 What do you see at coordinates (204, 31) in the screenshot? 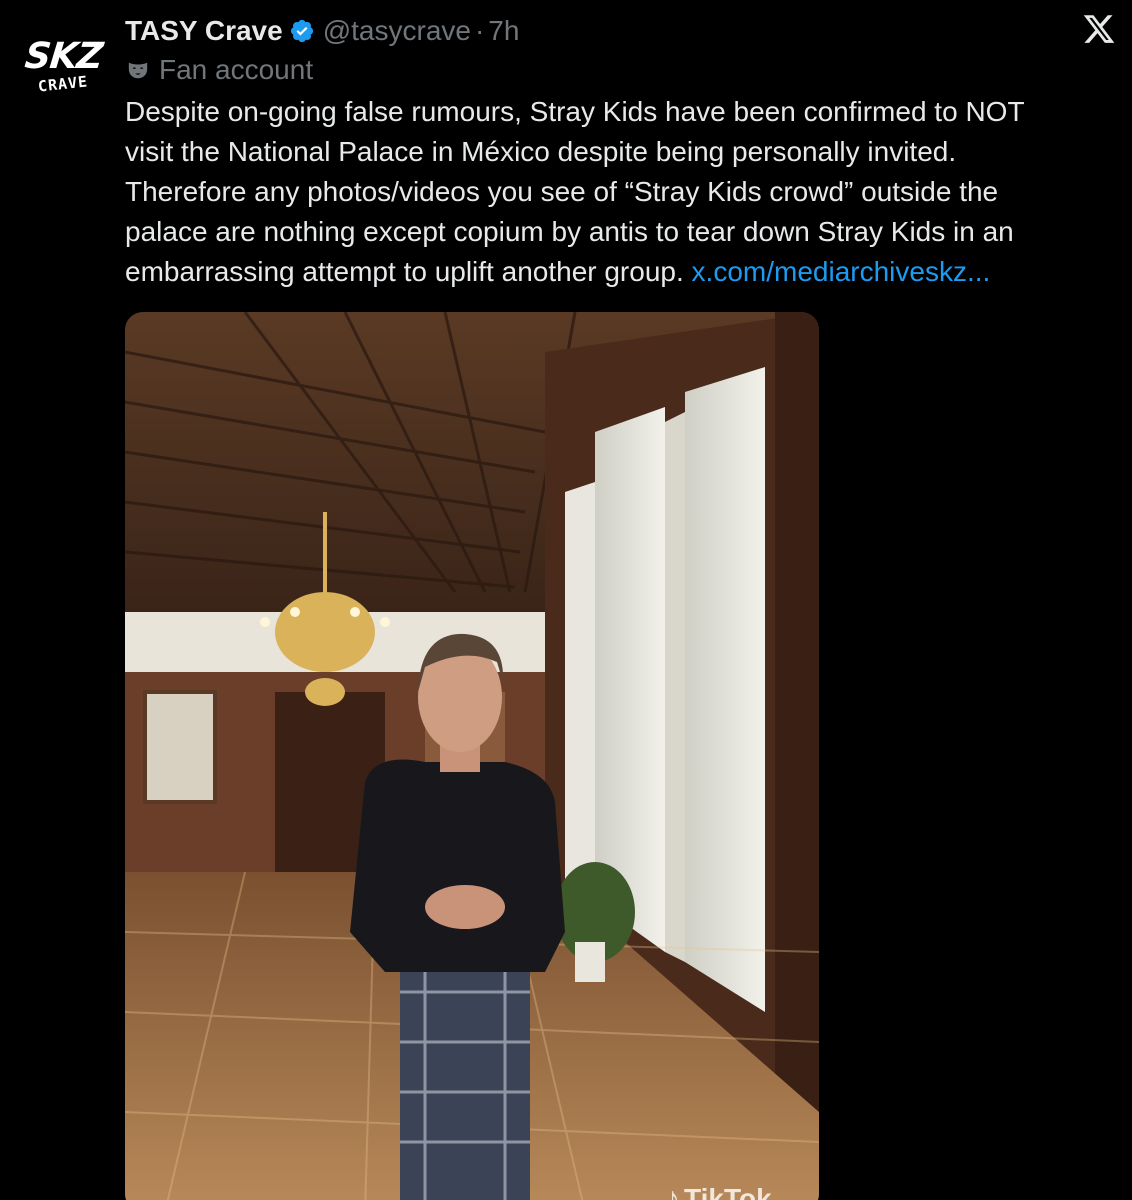
I see `display-name: TASY Crave` at bounding box center [204, 31].